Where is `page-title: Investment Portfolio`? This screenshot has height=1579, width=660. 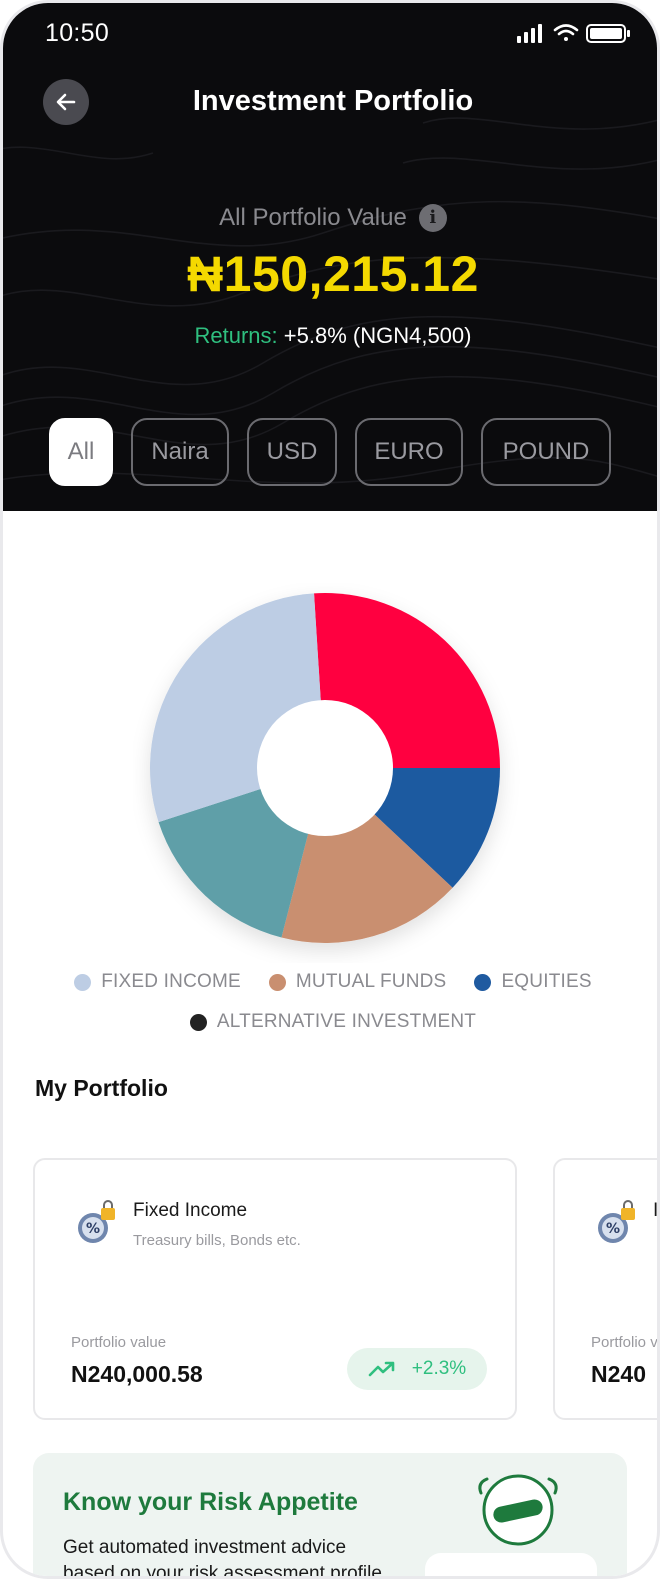
page-title: Investment Portfolio is located at coordinates (333, 101).